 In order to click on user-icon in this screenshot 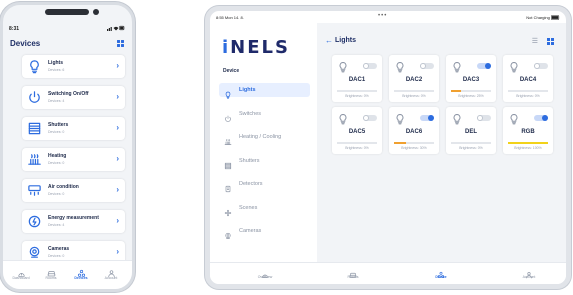, I will do `click(529, 272)`.